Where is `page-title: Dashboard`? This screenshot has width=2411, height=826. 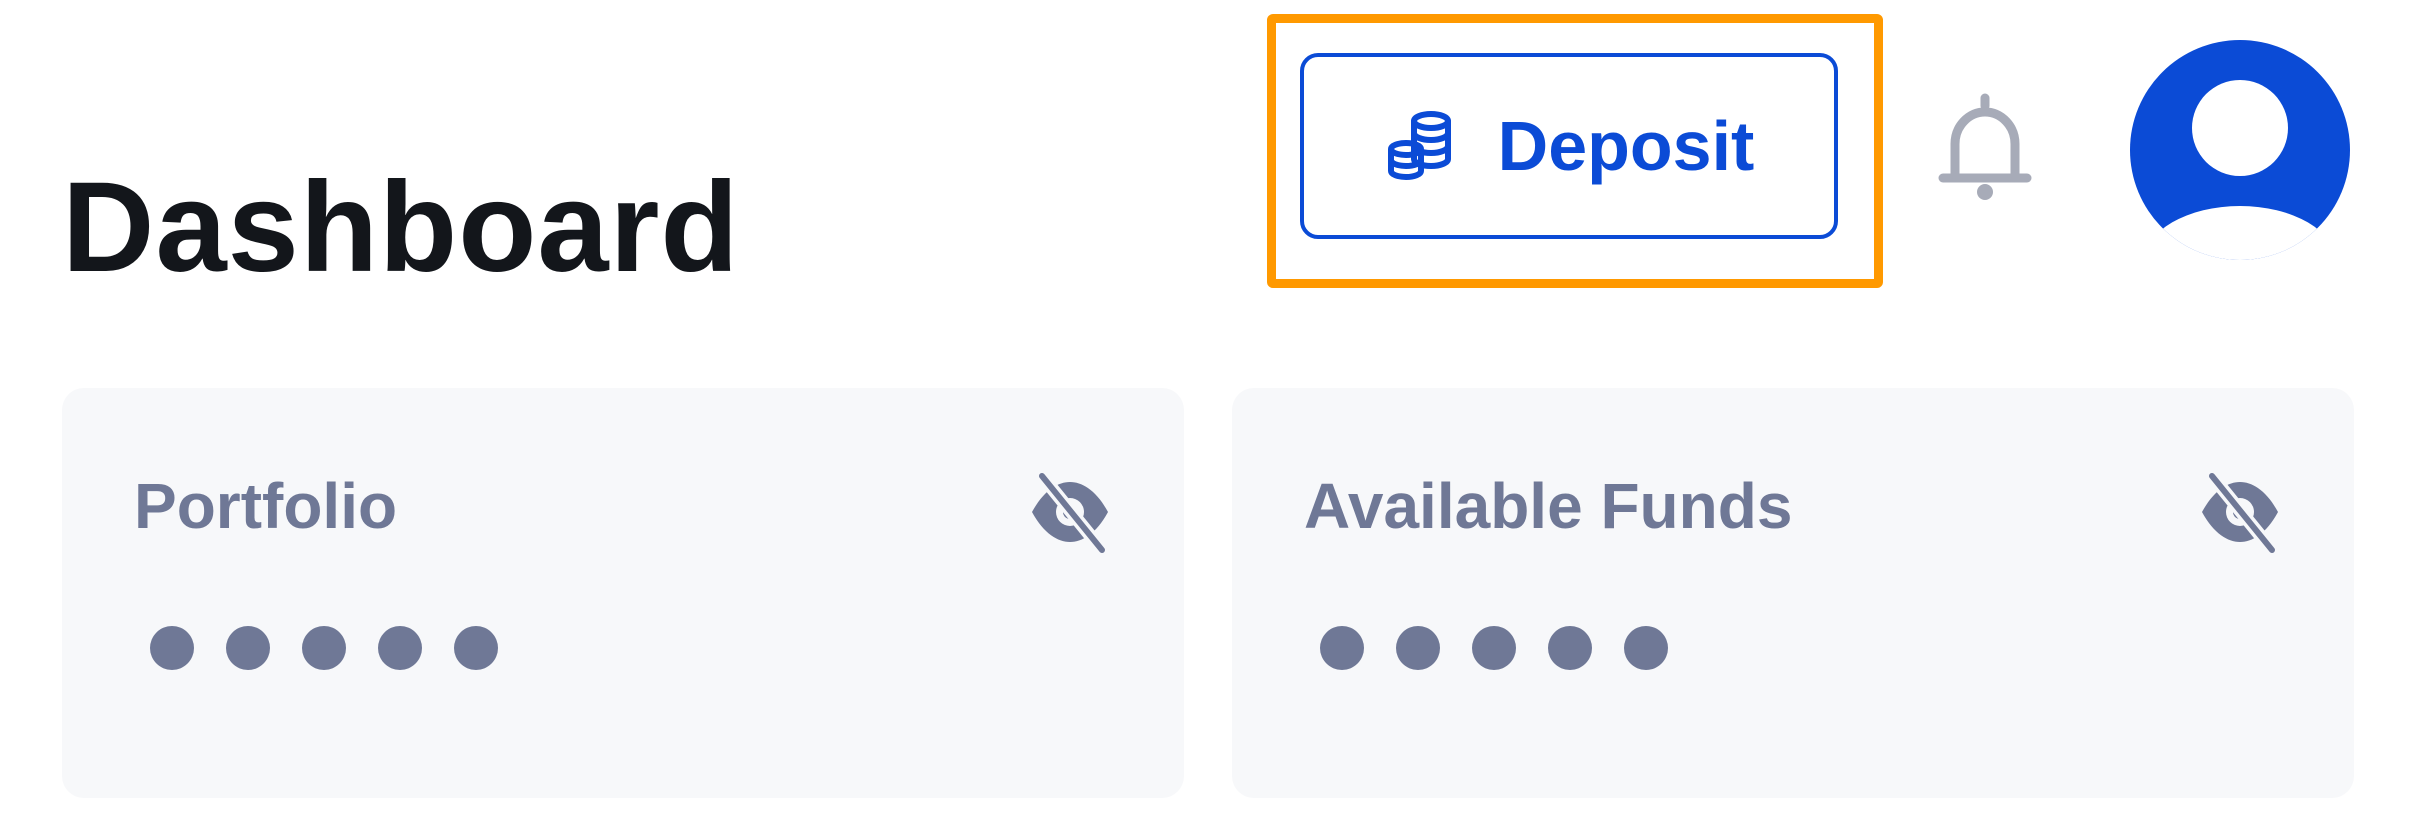
page-title: Dashboard is located at coordinates (401, 227).